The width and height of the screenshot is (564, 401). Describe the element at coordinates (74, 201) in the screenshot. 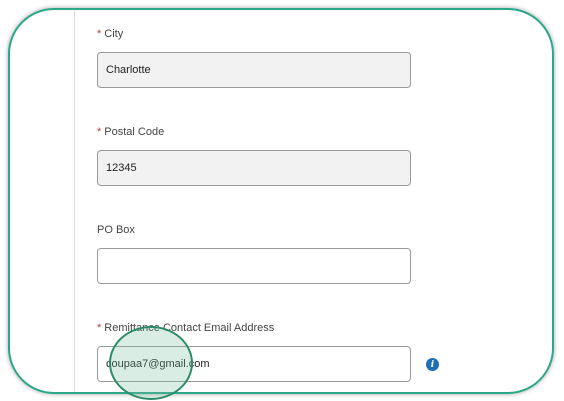

I see `panel-divider` at that location.